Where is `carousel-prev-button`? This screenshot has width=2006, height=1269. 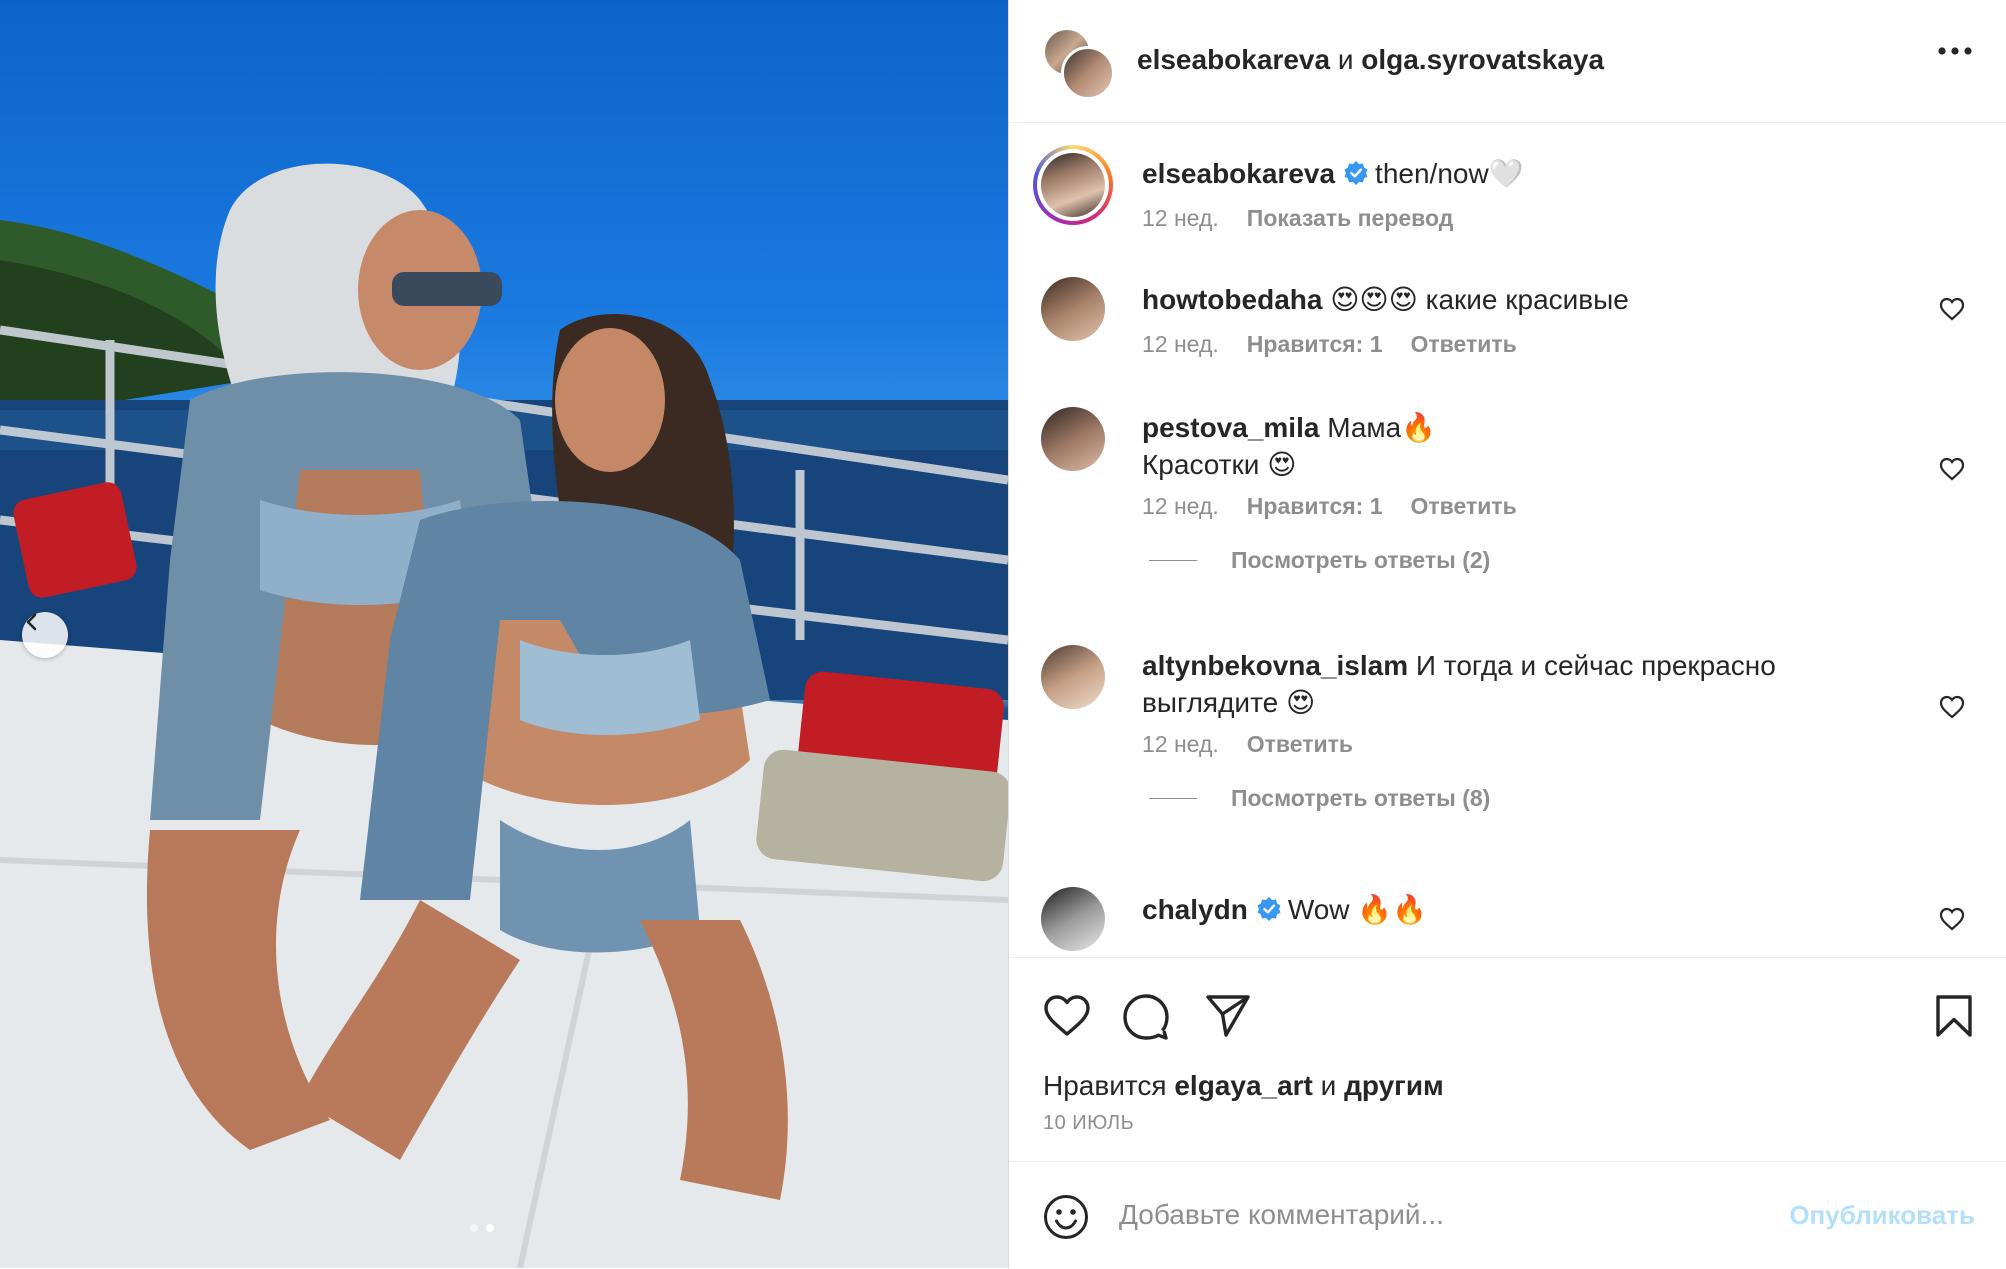 carousel-prev-button is located at coordinates (45, 635).